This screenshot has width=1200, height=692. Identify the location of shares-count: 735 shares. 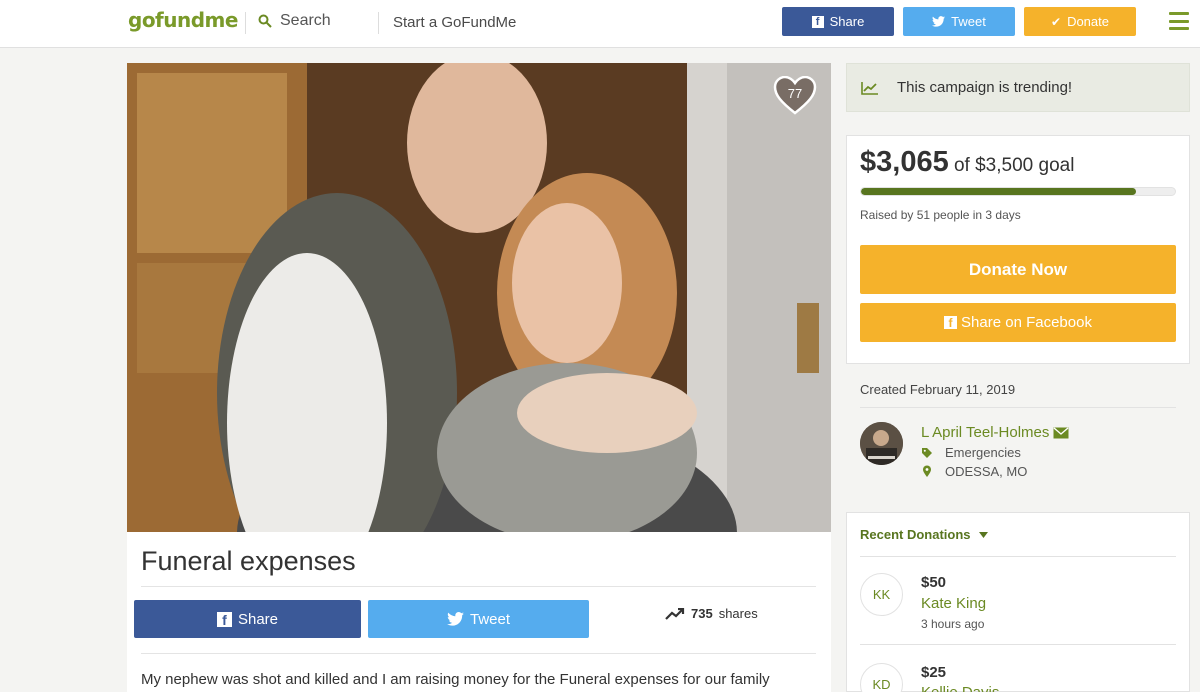
(711, 613).